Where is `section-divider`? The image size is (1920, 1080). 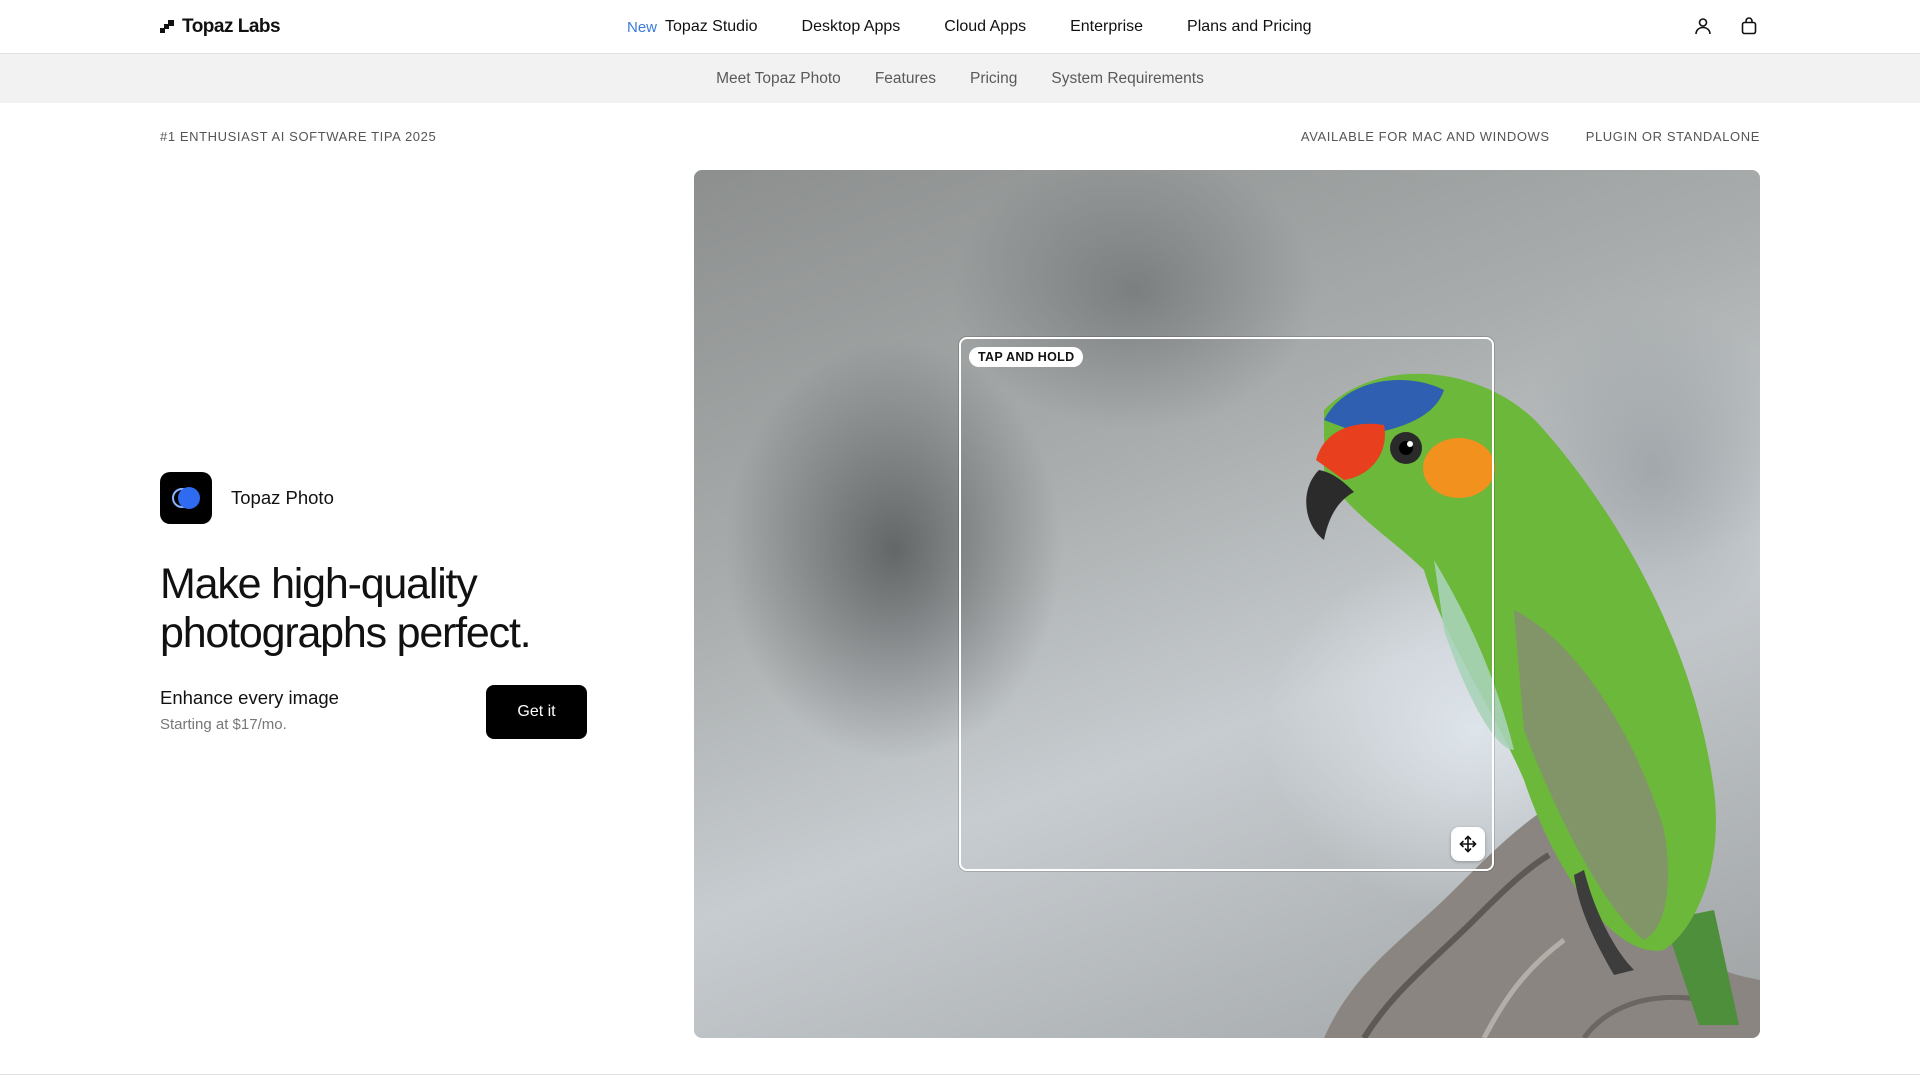 section-divider is located at coordinates (960, 1074).